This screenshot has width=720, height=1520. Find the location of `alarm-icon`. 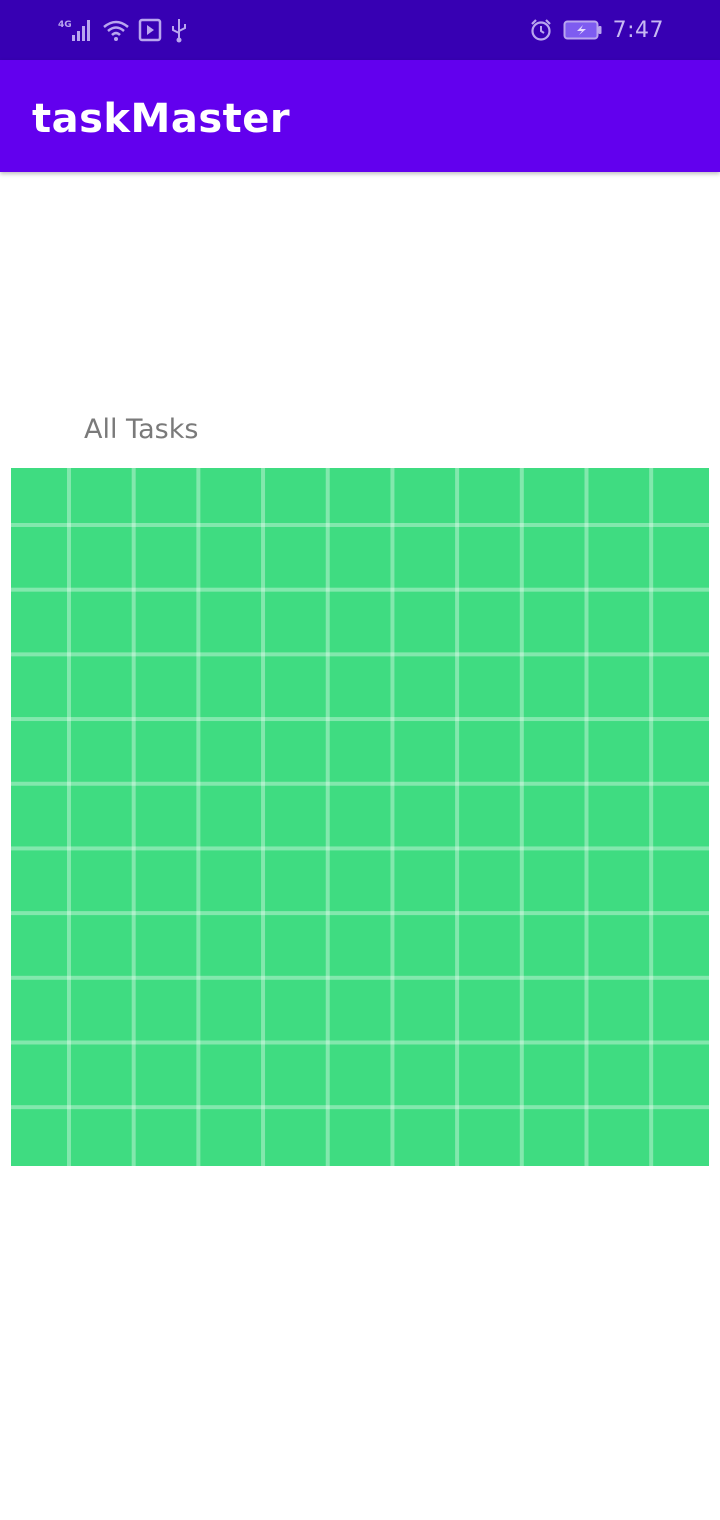

alarm-icon is located at coordinates (541, 30).